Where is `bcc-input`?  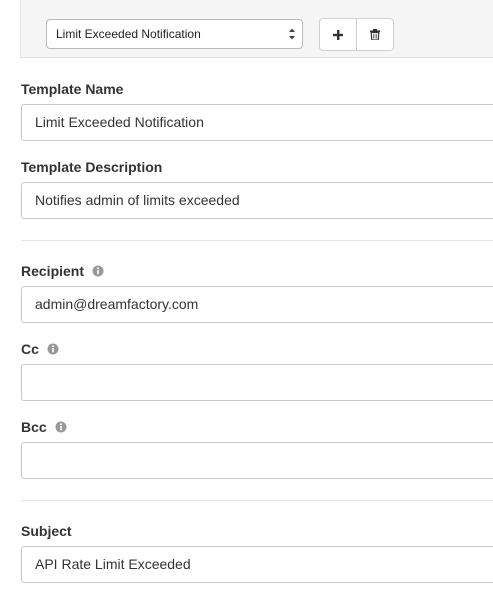 bcc-input is located at coordinates (257, 460).